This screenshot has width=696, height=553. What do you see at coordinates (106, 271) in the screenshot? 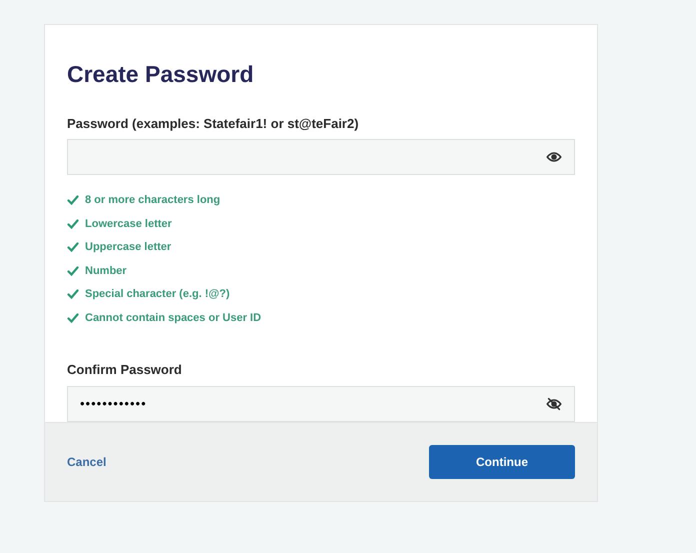
I see `requirement-text: Number` at bounding box center [106, 271].